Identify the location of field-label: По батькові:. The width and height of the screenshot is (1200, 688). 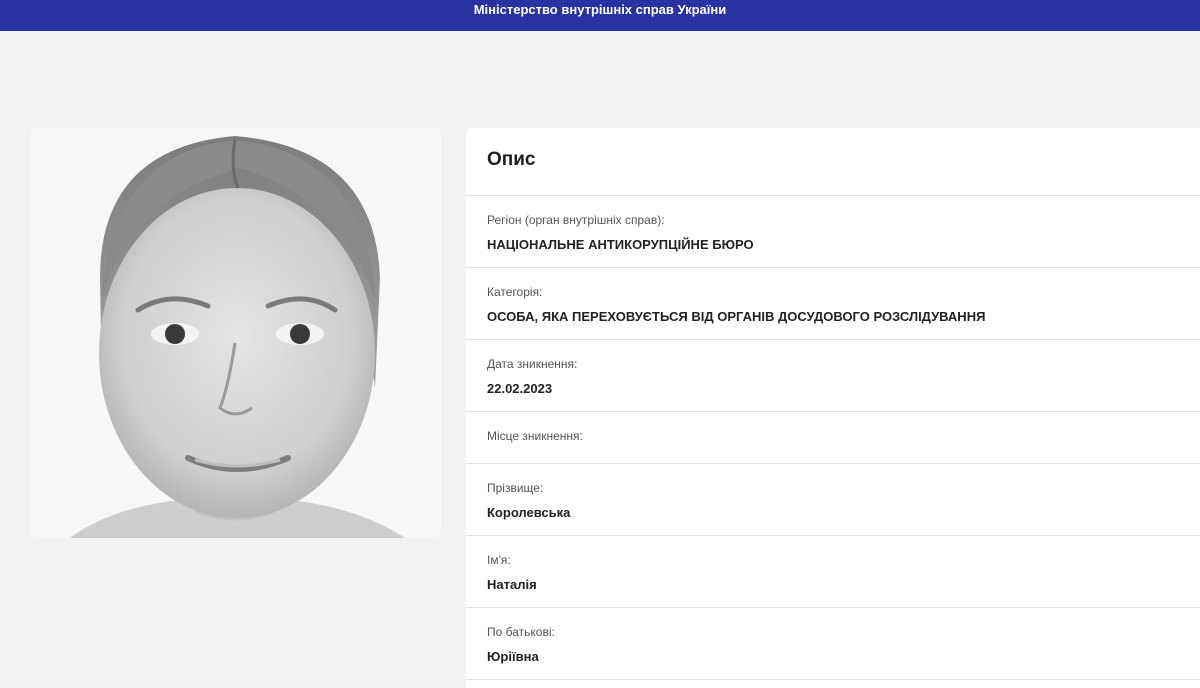
(521, 632).